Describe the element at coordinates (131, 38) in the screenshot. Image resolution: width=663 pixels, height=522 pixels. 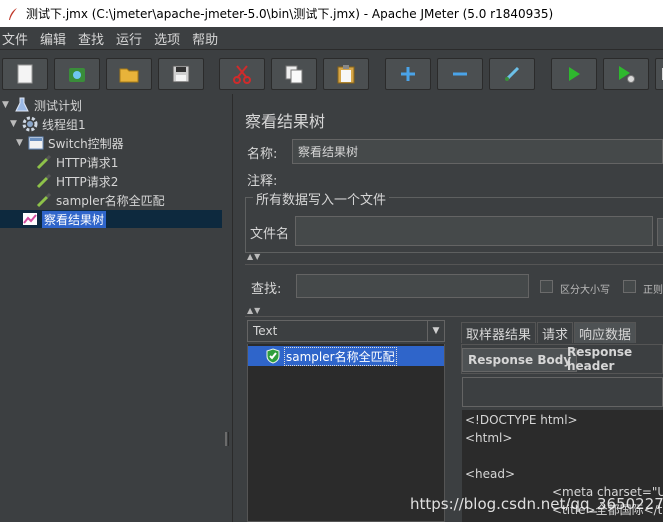
I see `menu-run: 运行` at that location.